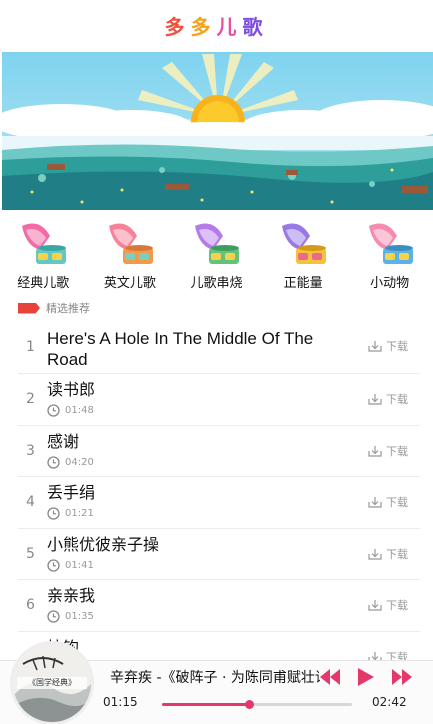  I want to click on song-number: 2, so click(30, 399).